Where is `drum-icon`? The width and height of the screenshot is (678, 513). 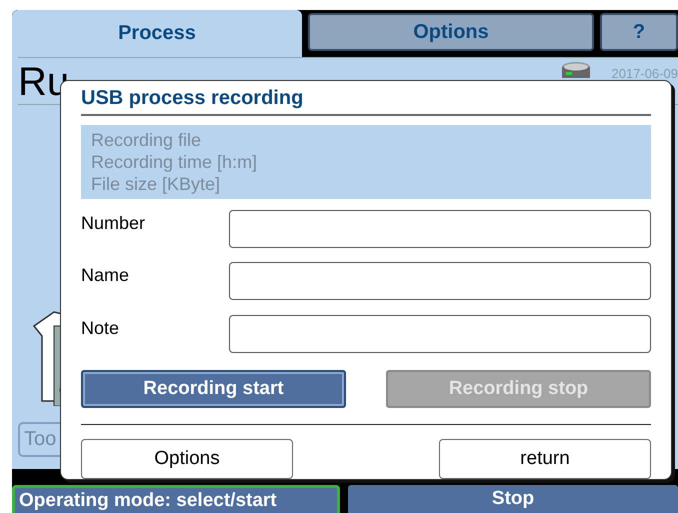 drum-icon is located at coordinates (576, 70).